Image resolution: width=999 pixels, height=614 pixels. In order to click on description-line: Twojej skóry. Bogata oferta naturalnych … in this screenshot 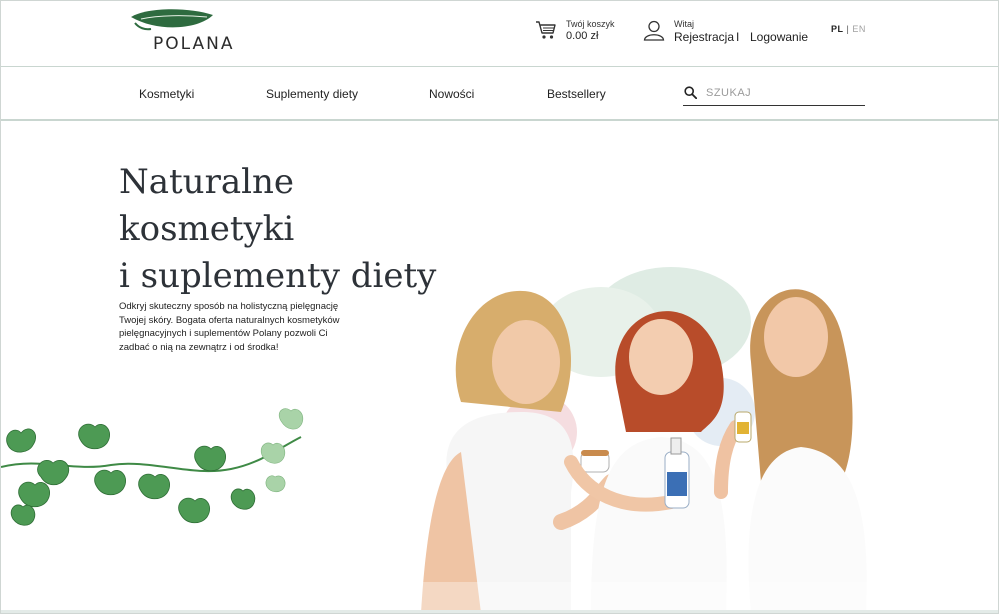, I will do `click(229, 320)`.